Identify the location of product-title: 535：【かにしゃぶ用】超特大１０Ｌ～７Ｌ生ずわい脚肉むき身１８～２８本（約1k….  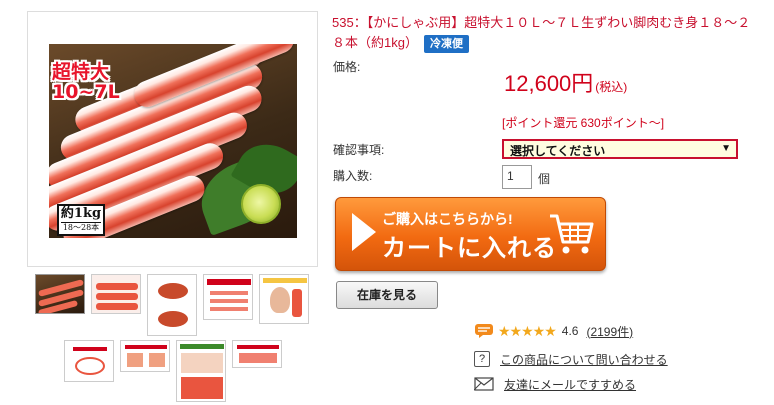
(547, 33).